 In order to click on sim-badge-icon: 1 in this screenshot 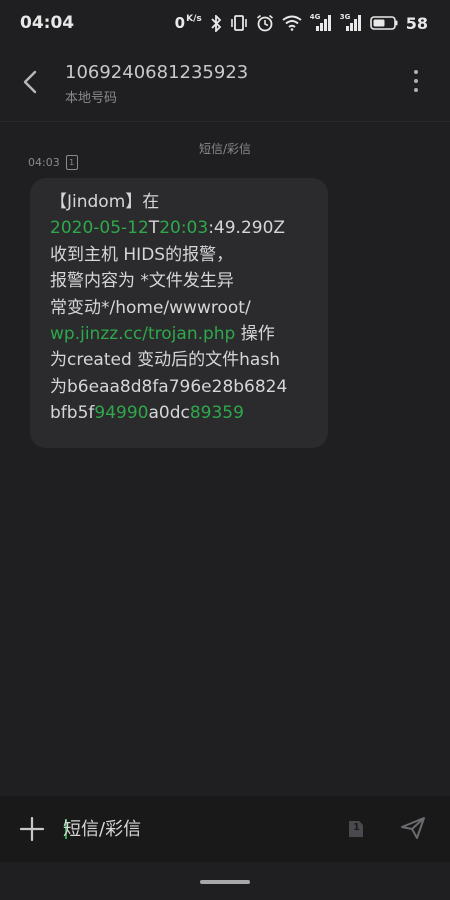, I will do `click(71, 162)`.